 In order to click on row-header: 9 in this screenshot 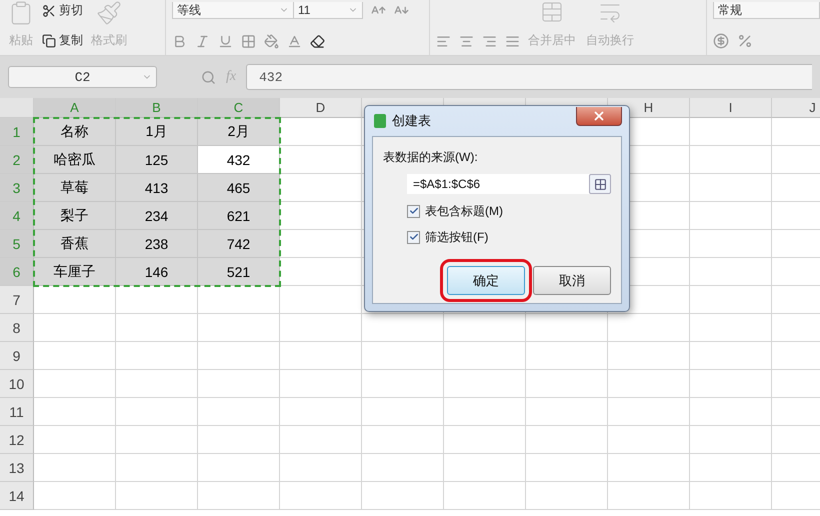, I will do `click(17, 356)`.